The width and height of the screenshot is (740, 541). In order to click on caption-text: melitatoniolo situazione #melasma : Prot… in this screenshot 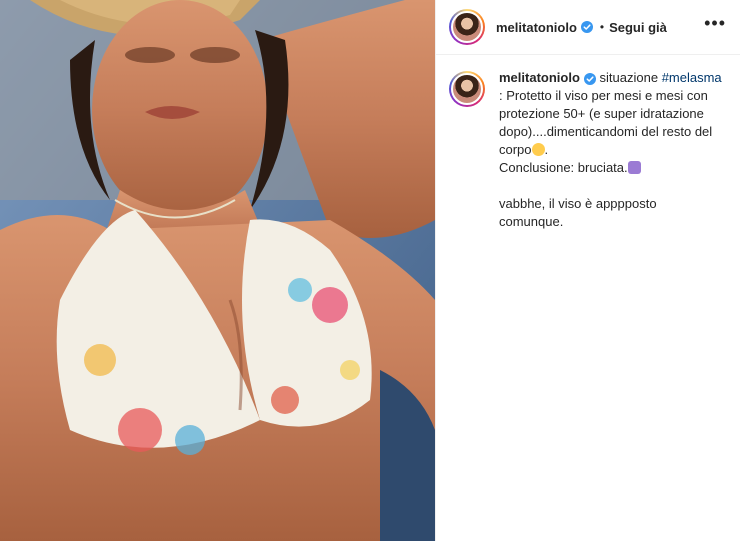, I will do `click(611, 150)`.